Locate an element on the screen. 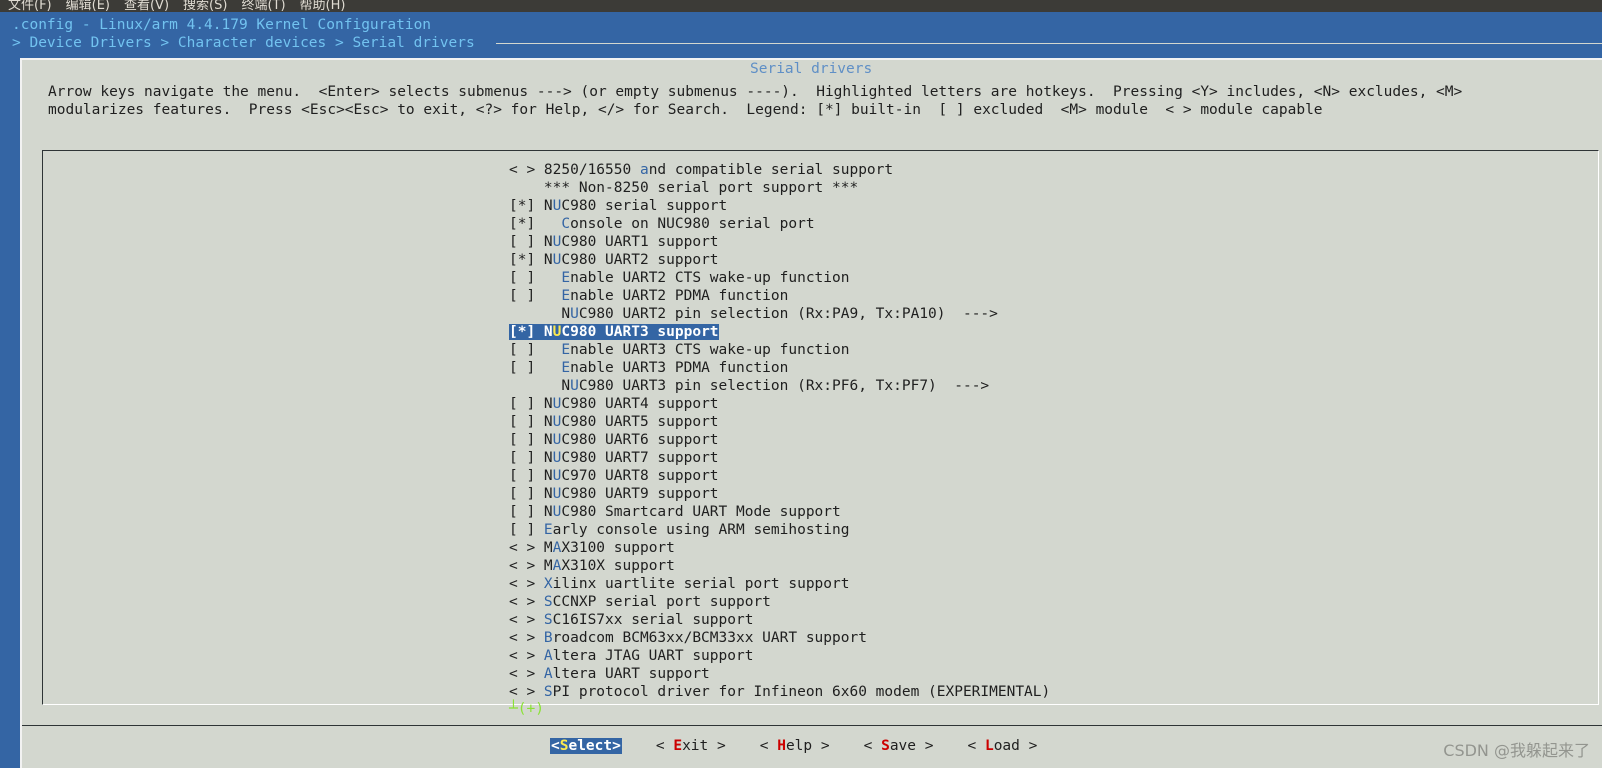  button-label-rest: elp is located at coordinates (799, 746).